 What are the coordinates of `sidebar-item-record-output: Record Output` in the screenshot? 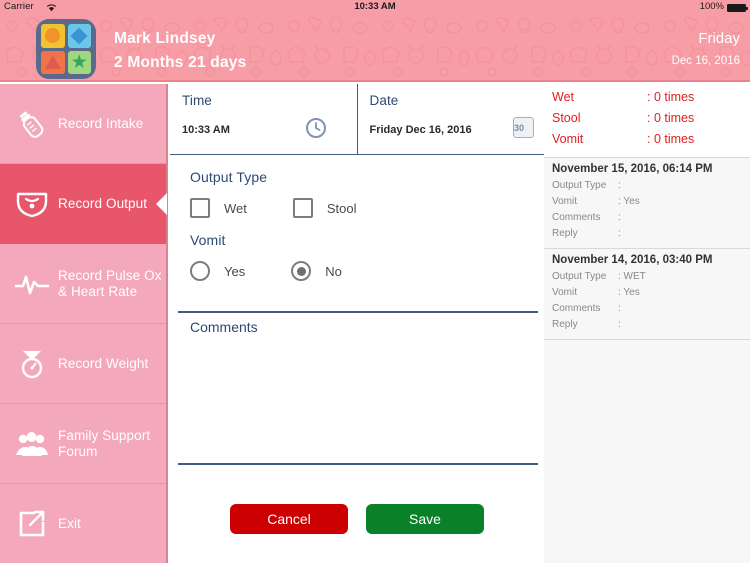 It's located at (83, 204).